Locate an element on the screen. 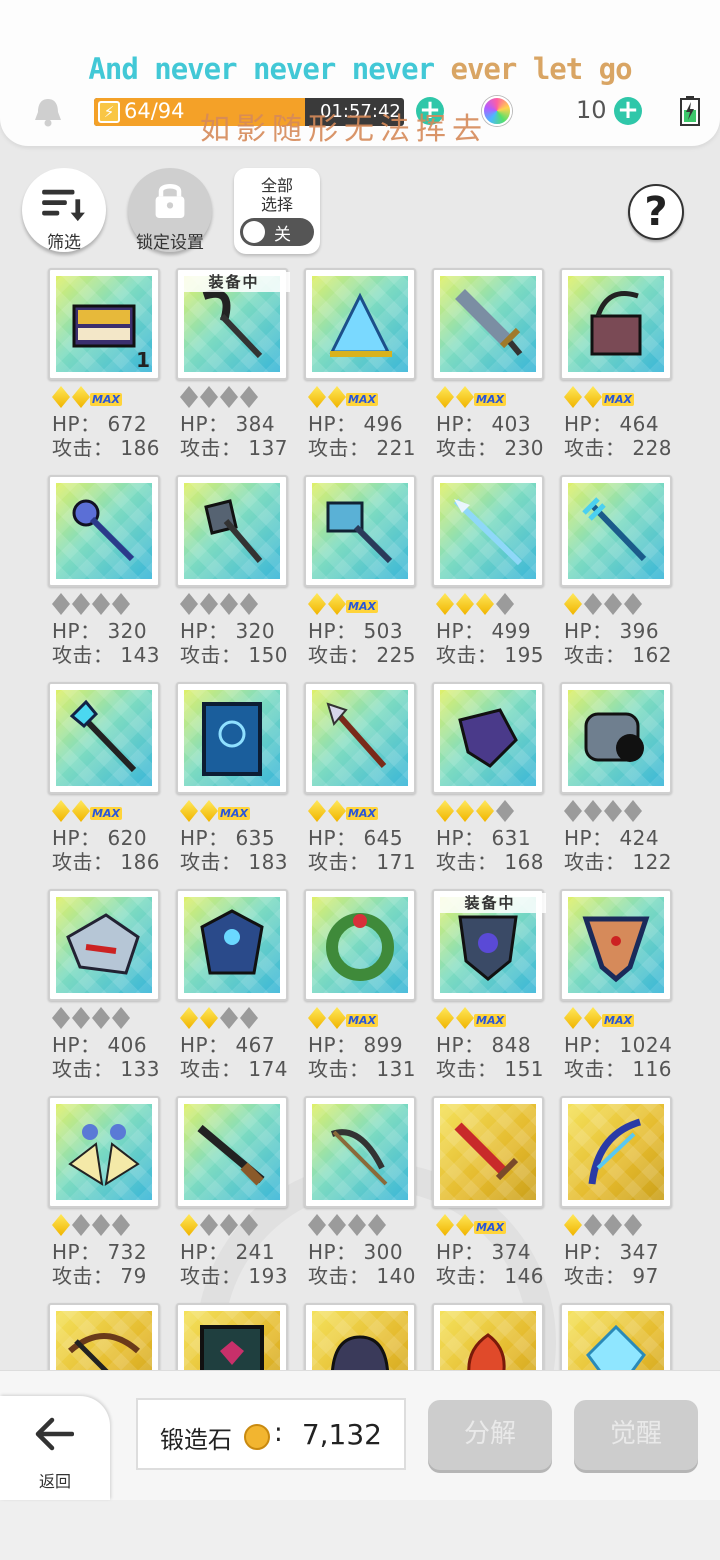  equipment-item: MAX HP： 403 攻击： 230 is located at coordinates (496, 371).